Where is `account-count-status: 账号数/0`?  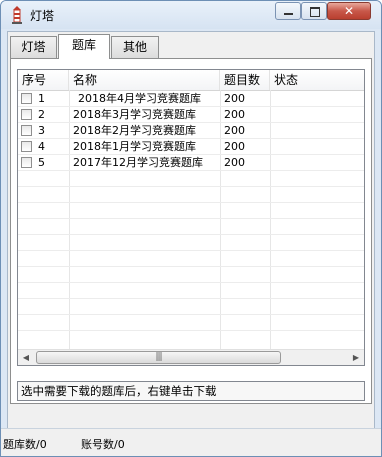
account-count-status: 账号数/0 is located at coordinates (103, 444).